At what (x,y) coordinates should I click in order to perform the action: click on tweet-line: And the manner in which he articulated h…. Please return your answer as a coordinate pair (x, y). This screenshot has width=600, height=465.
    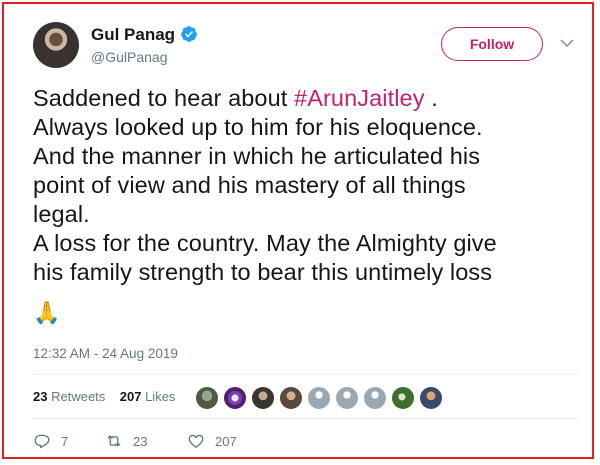
    Looking at the image, I should click on (257, 156).